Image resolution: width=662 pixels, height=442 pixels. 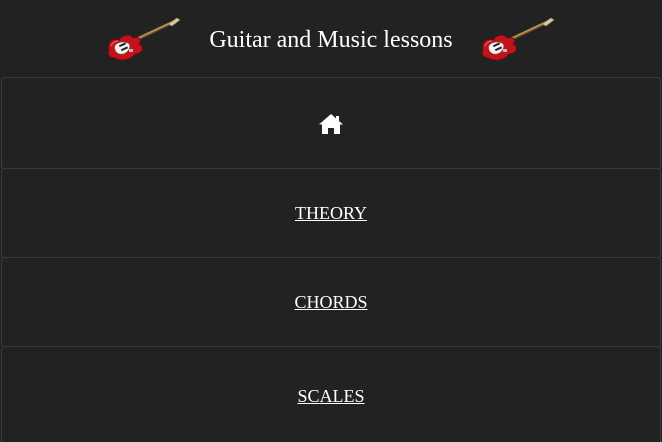 I want to click on nav-link-chords: CHORDS, so click(x=330, y=302).